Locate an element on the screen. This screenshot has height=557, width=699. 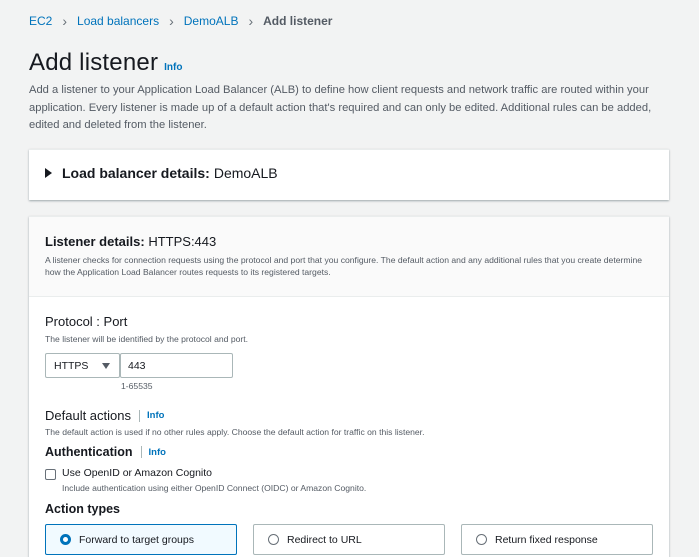
breadcrumb-demoalb: DemoALB is located at coordinates (211, 21).